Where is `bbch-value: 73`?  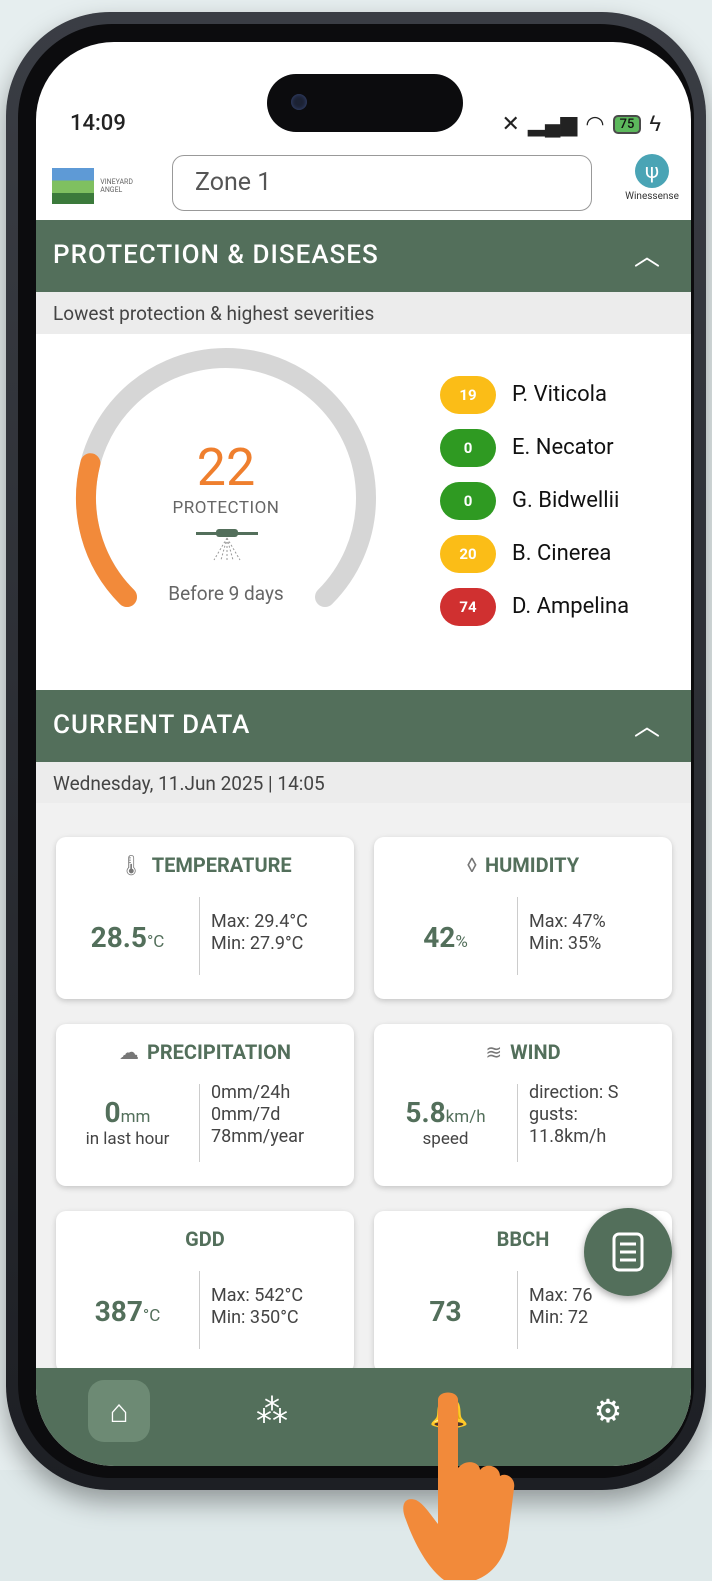 bbch-value: 73 is located at coordinates (445, 1311).